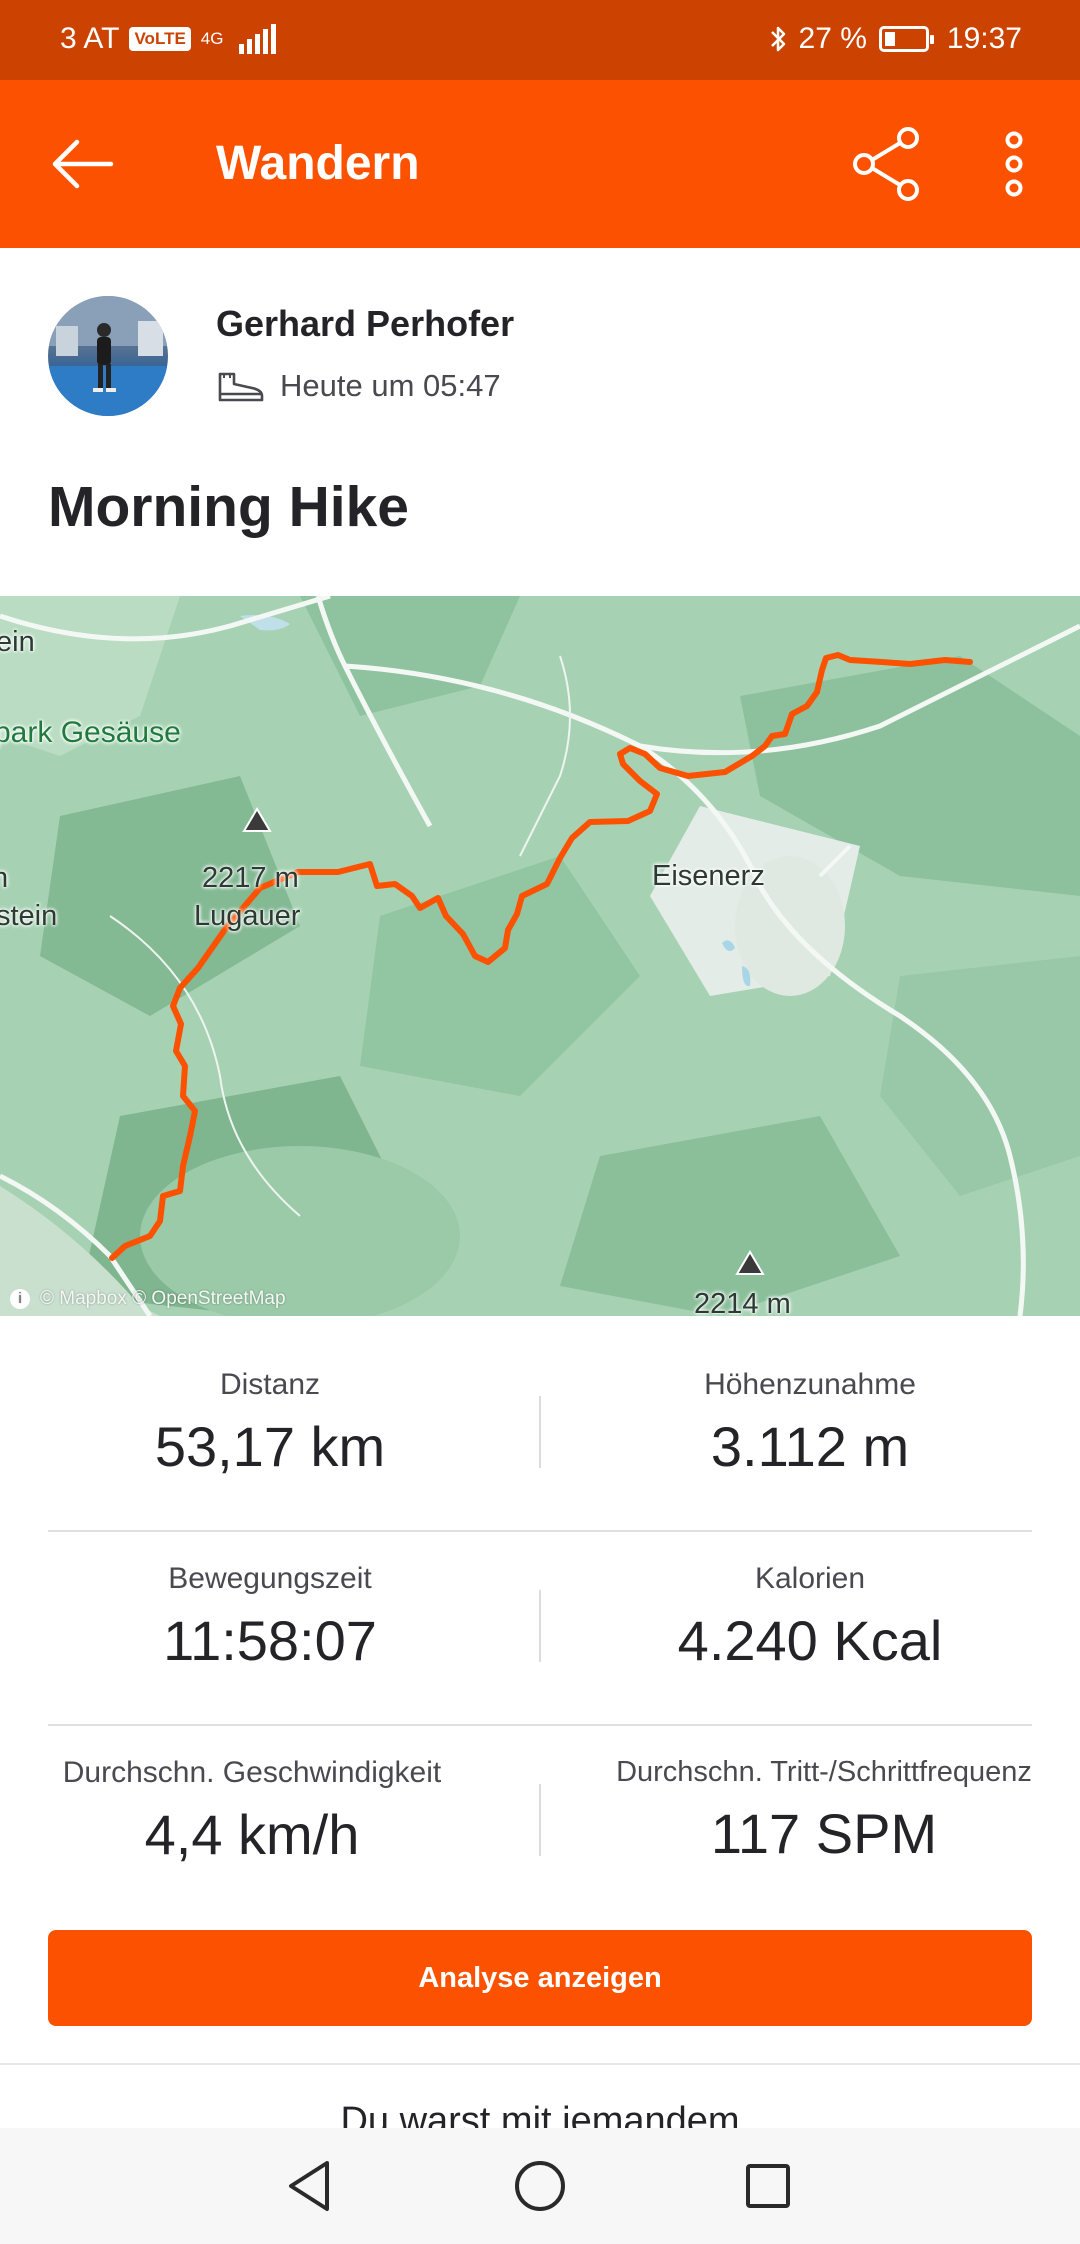  I want to click on stat-value: 11:58:07, so click(270, 1640).